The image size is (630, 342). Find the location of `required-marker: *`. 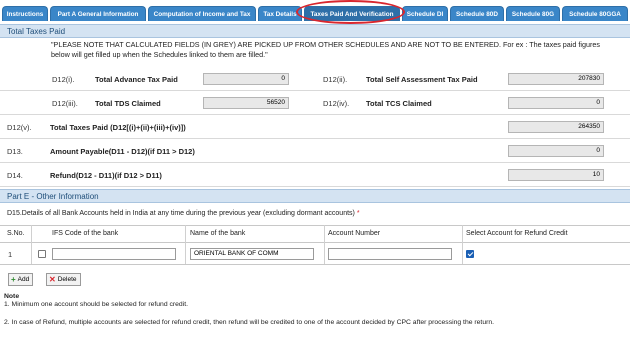

required-marker: * is located at coordinates (358, 213).